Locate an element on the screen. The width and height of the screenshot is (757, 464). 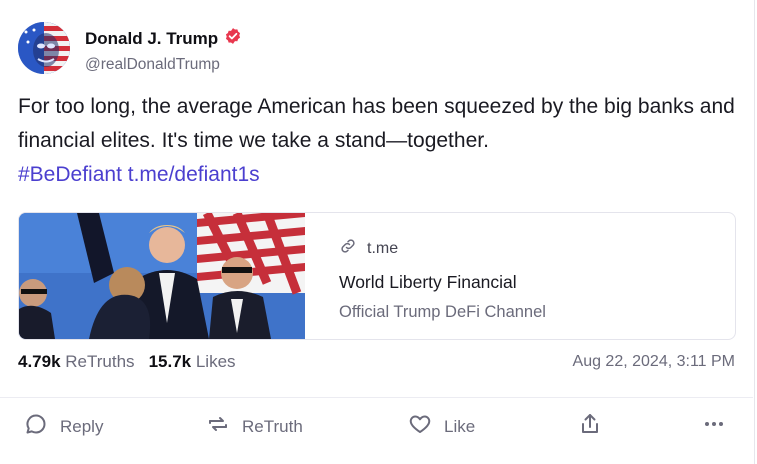
share-icon is located at coordinates (590, 426).